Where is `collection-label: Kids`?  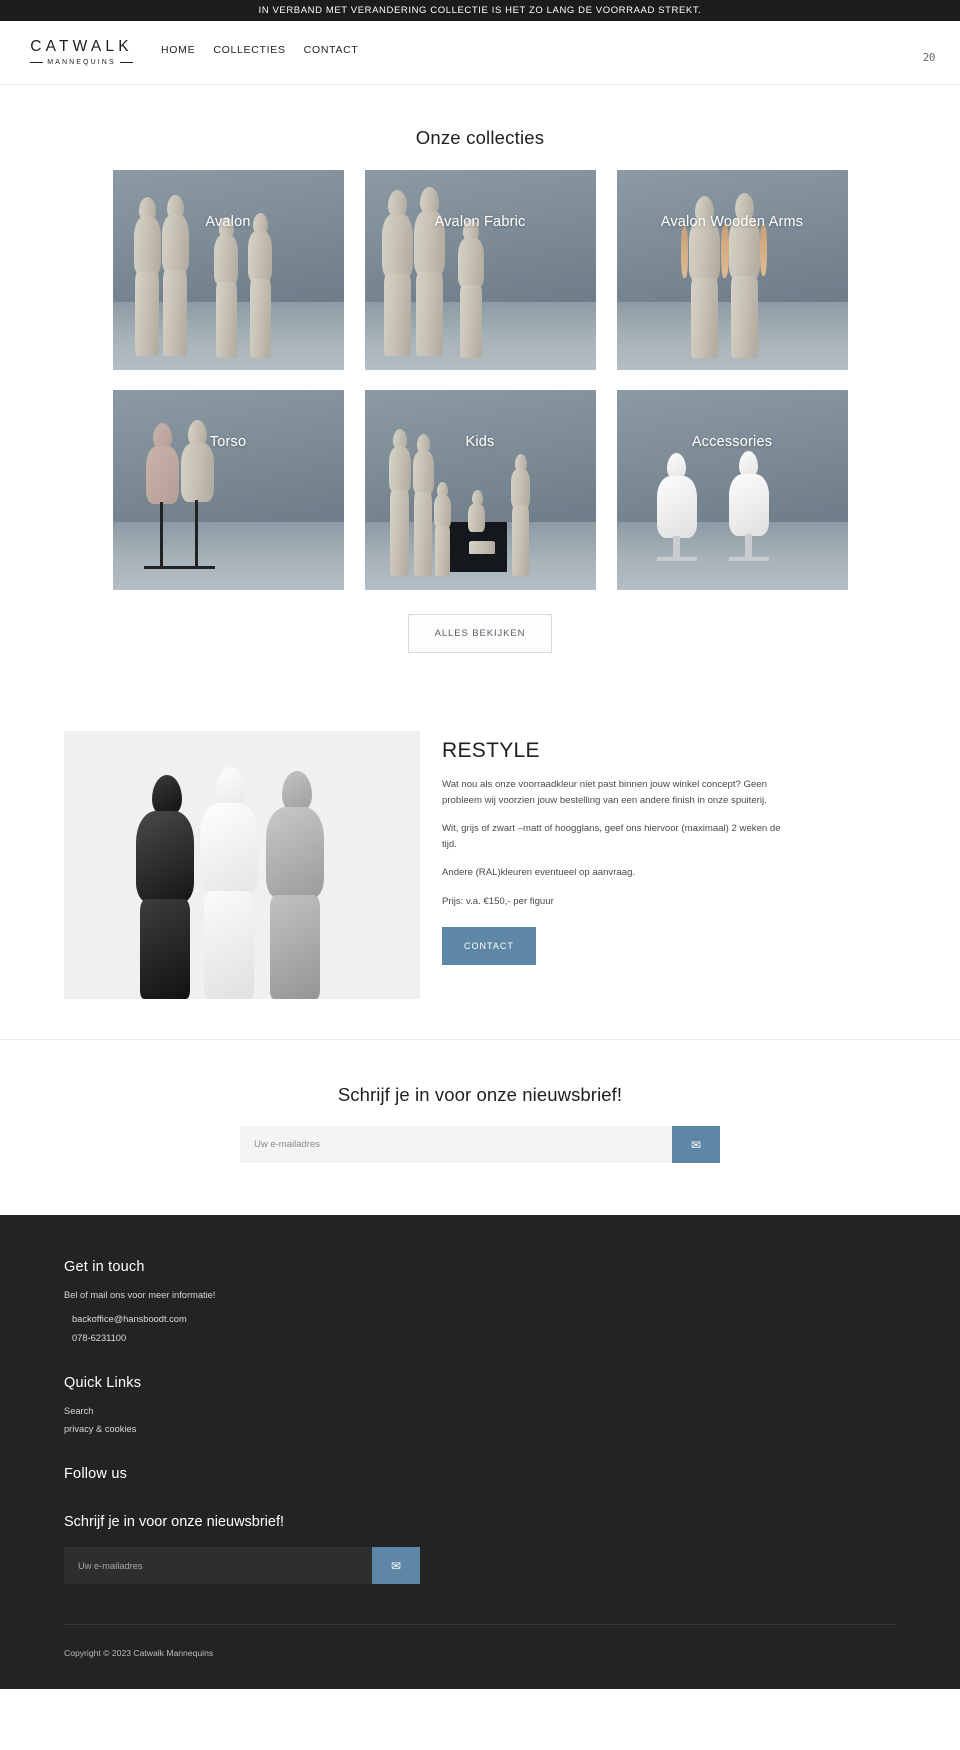
collection-label: Kids is located at coordinates (480, 442).